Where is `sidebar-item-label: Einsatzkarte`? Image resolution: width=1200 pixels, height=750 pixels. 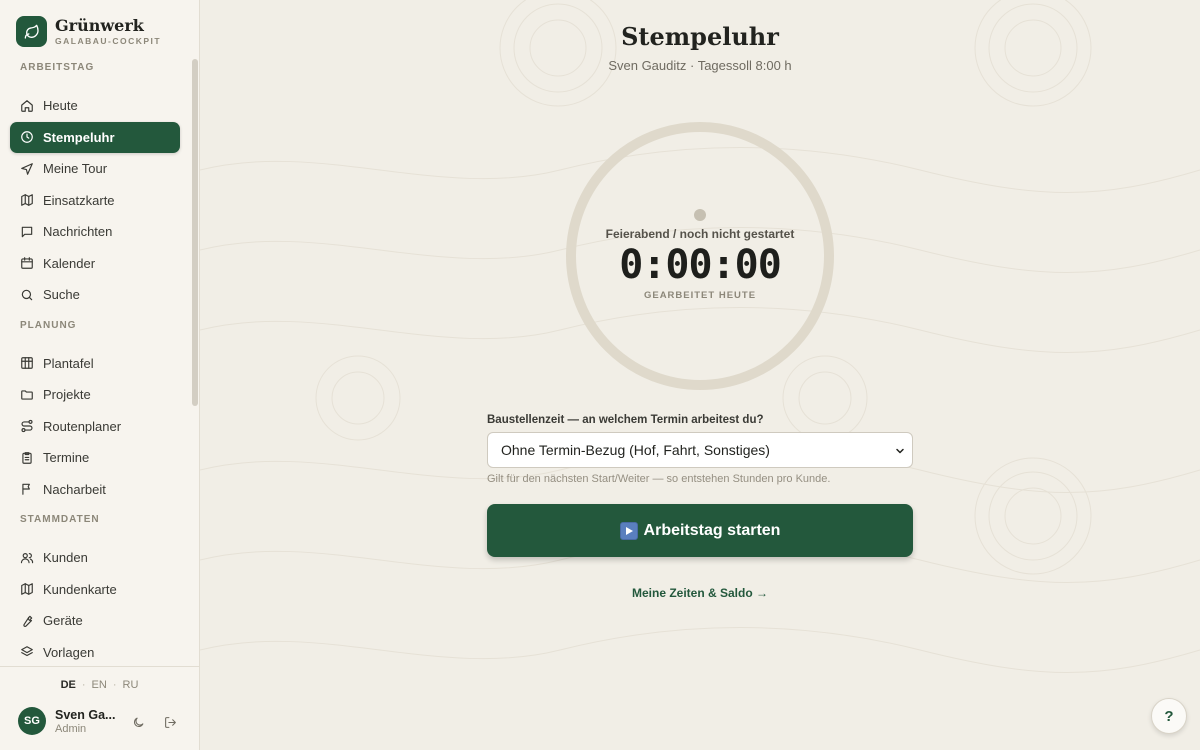 sidebar-item-label: Einsatzkarte is located at coordinates (79, 200).